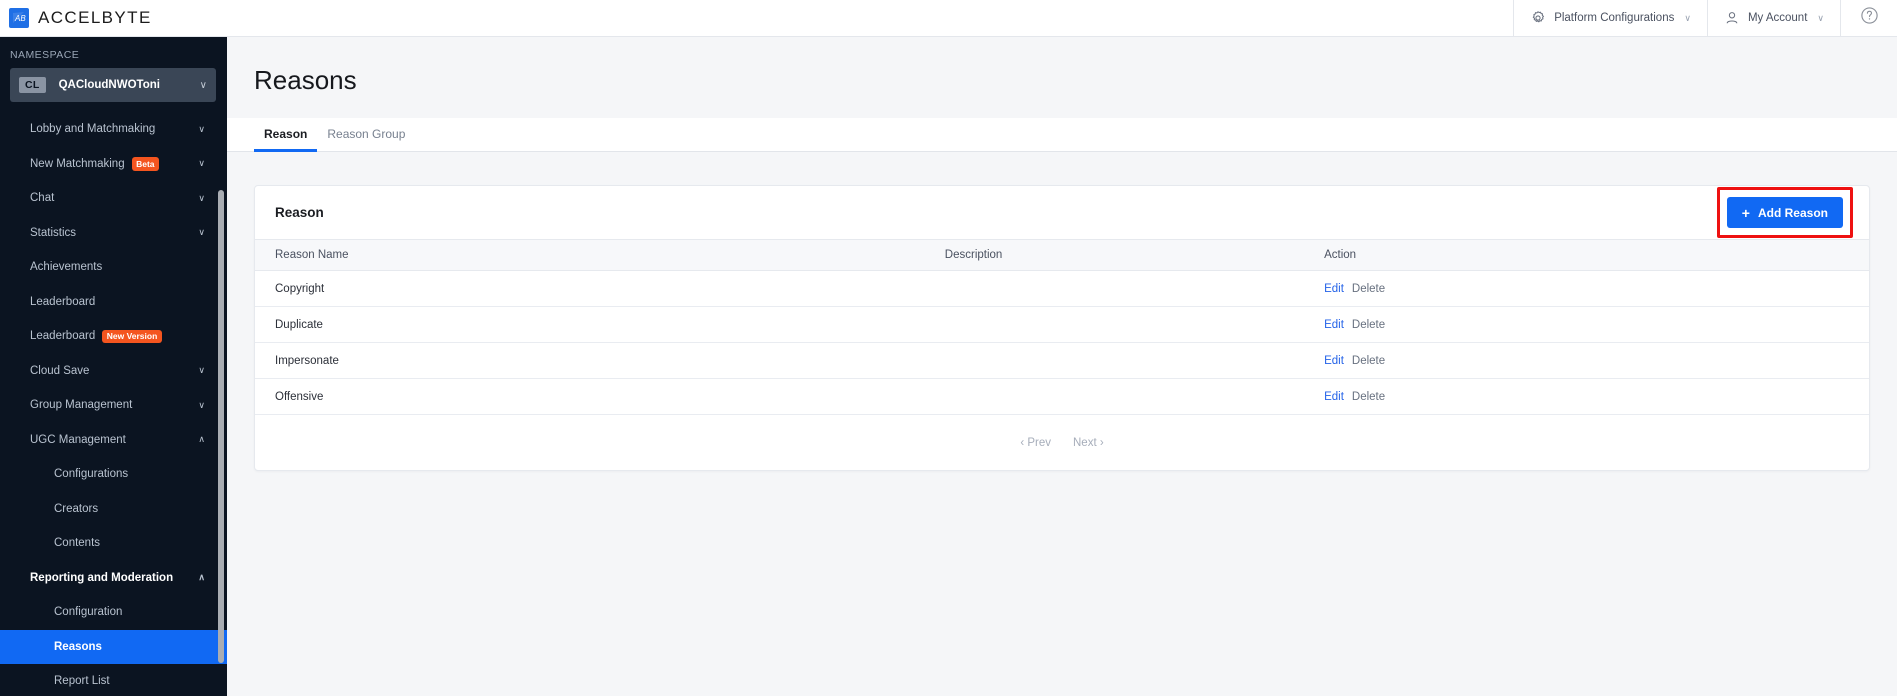 Image resolution: width=1897 pixels, height=696 pixels. I want to click on sidebar-item-label: Reporting and Moderation, so click(102, 577).